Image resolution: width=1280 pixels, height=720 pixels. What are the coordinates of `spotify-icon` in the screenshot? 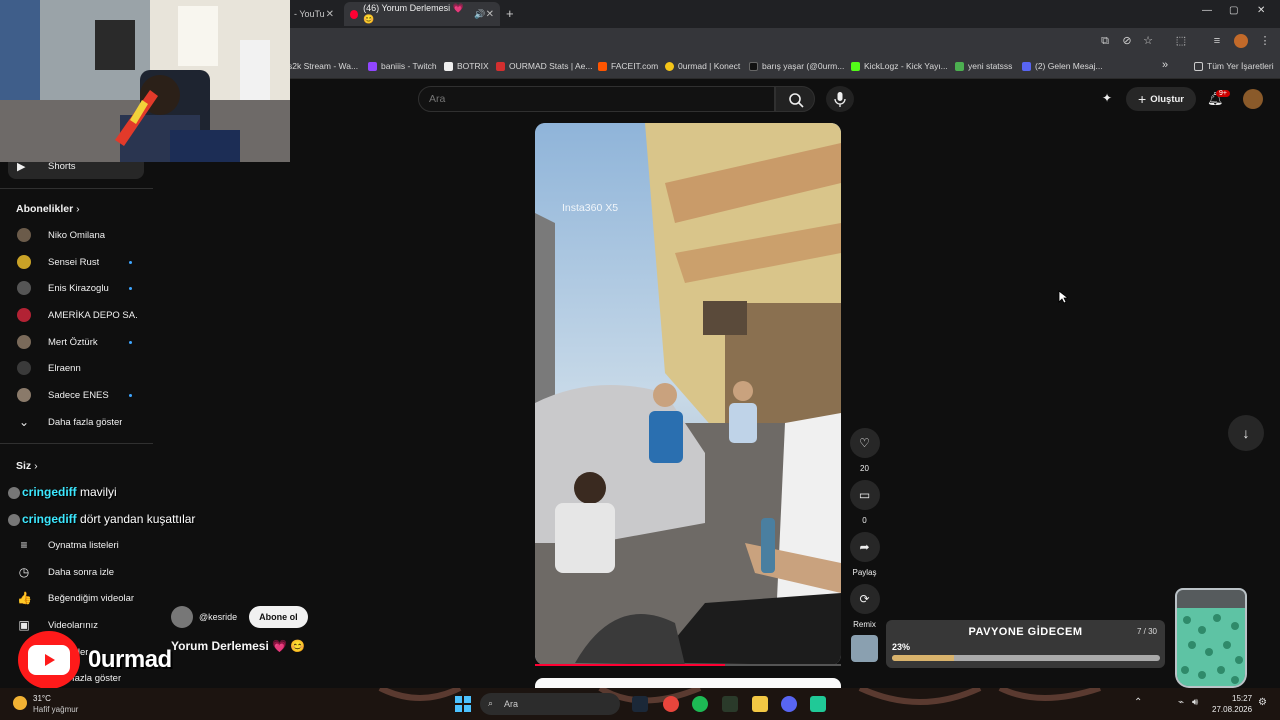 It's located at (700, 704).